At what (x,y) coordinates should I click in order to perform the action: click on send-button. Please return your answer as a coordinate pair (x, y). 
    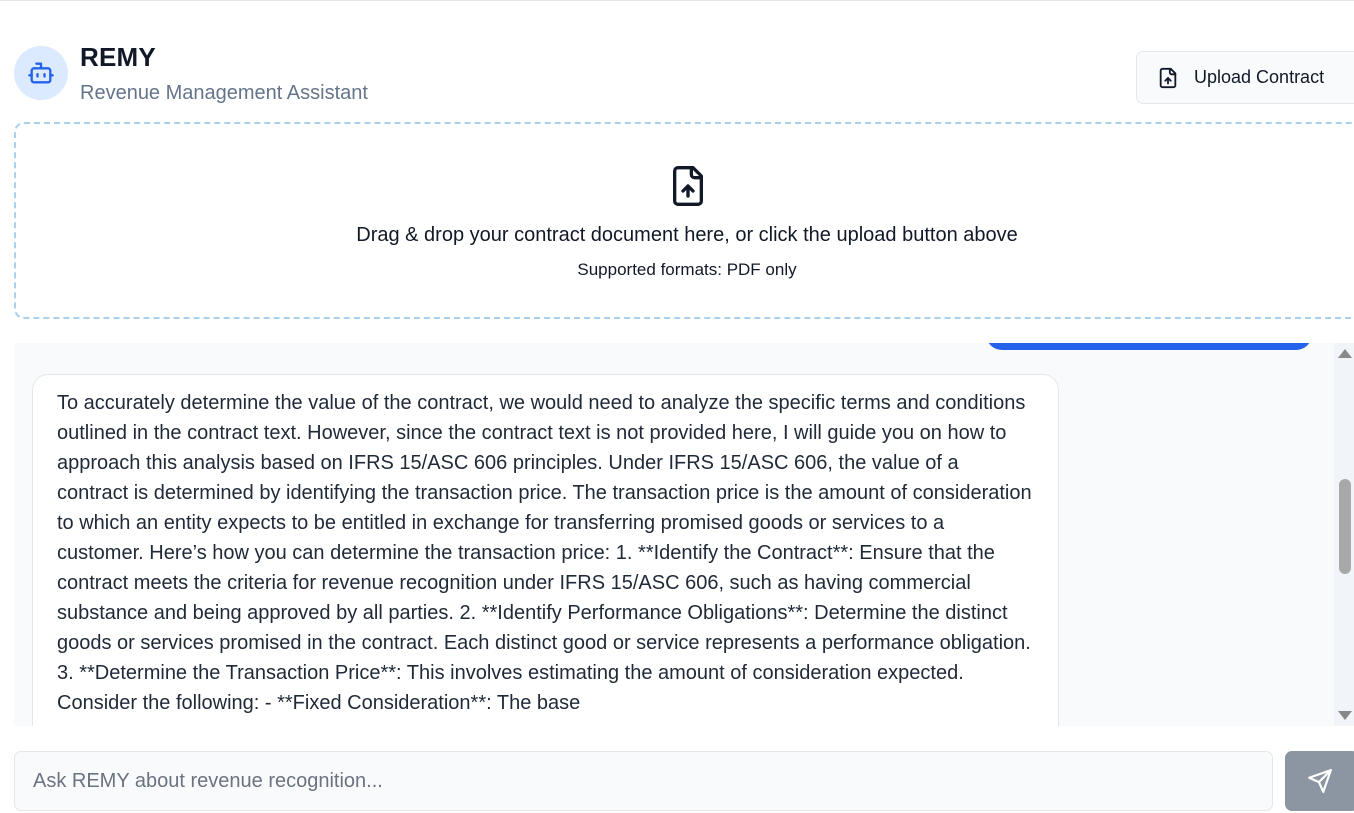
    Looking at the image, I should click on (1319, 781).